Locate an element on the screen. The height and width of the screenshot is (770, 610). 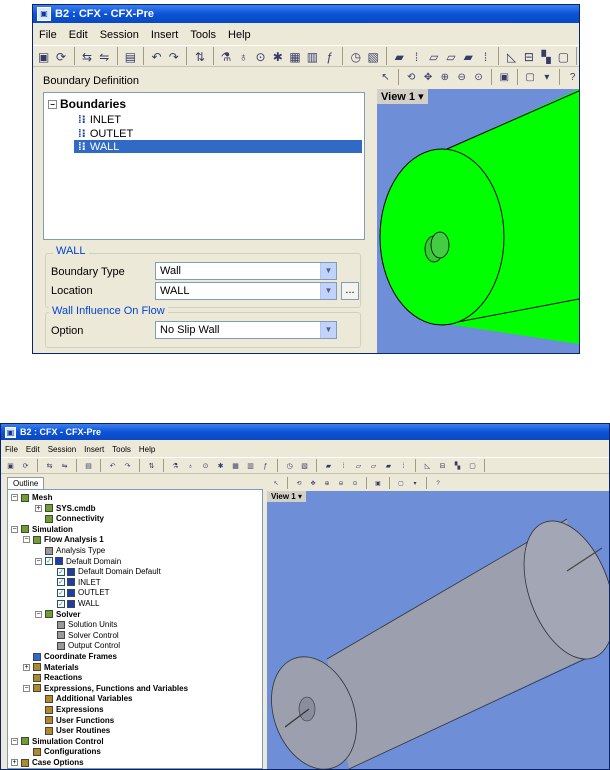
outline-item: ✓ WALL is located at coordinates (73, 603).